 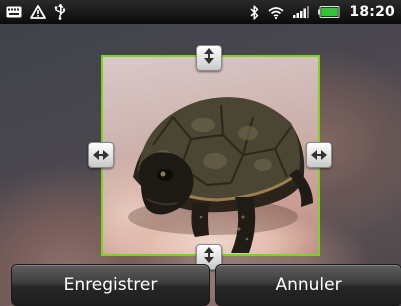 What do you see at coordinates (308, 285) in the screenshot?
I see `cancel-button: Annuler` at bounding box center [308, 285].